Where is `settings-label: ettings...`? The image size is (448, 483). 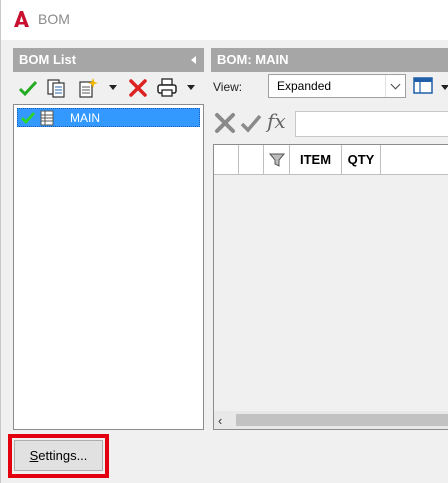
settings-label: ettings... is located at coordinates (63, 455).